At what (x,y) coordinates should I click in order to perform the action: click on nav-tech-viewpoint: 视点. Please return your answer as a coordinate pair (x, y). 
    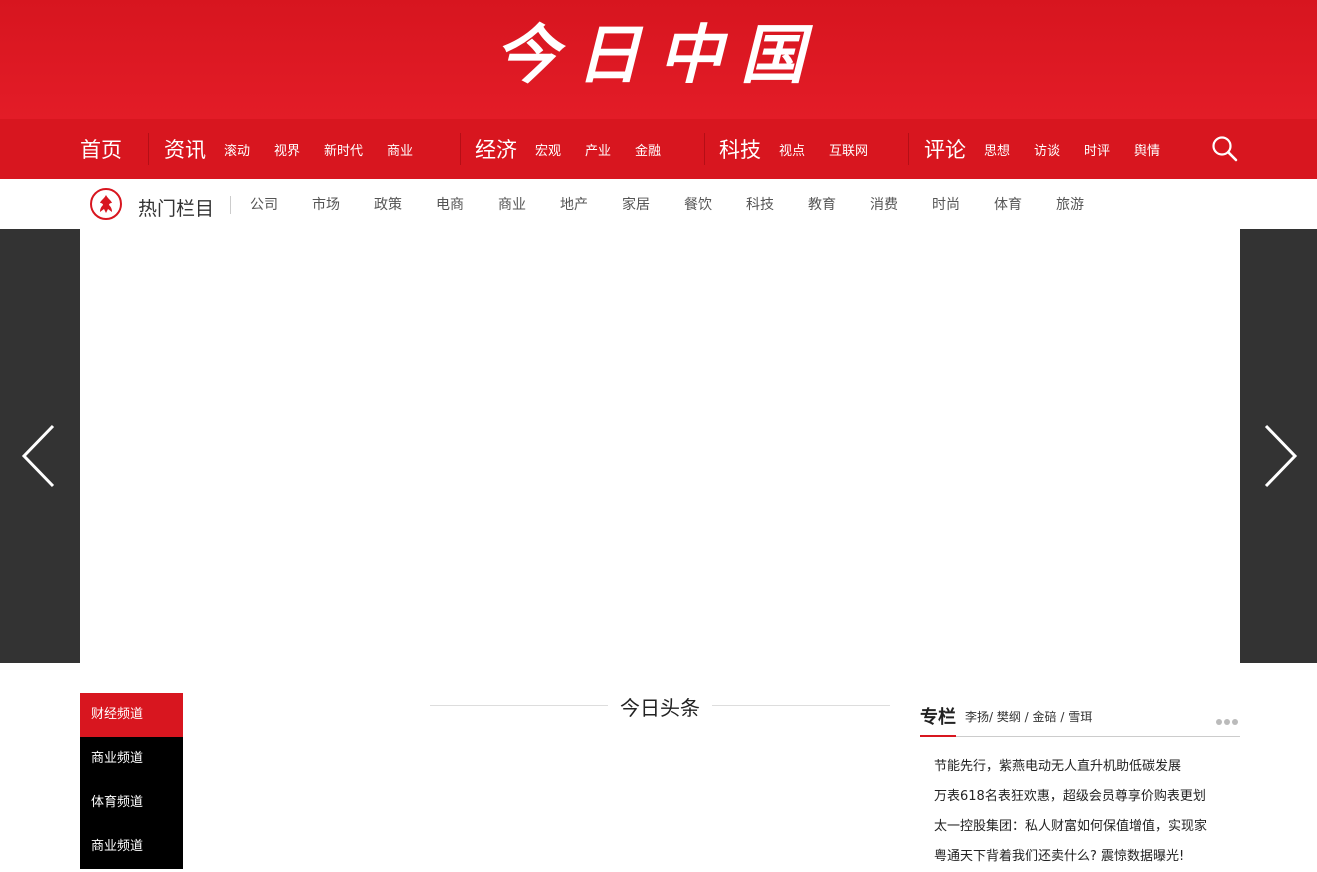
    Looking at the image, I should click on (792, 149).